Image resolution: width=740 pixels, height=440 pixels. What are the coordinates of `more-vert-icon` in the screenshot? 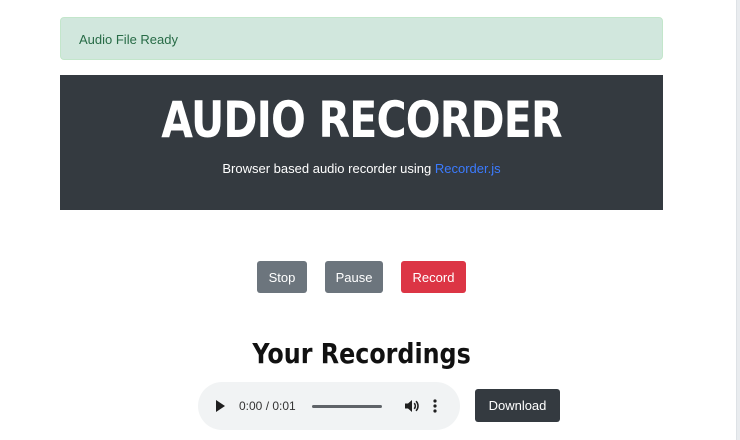 It's located at (435, 406).